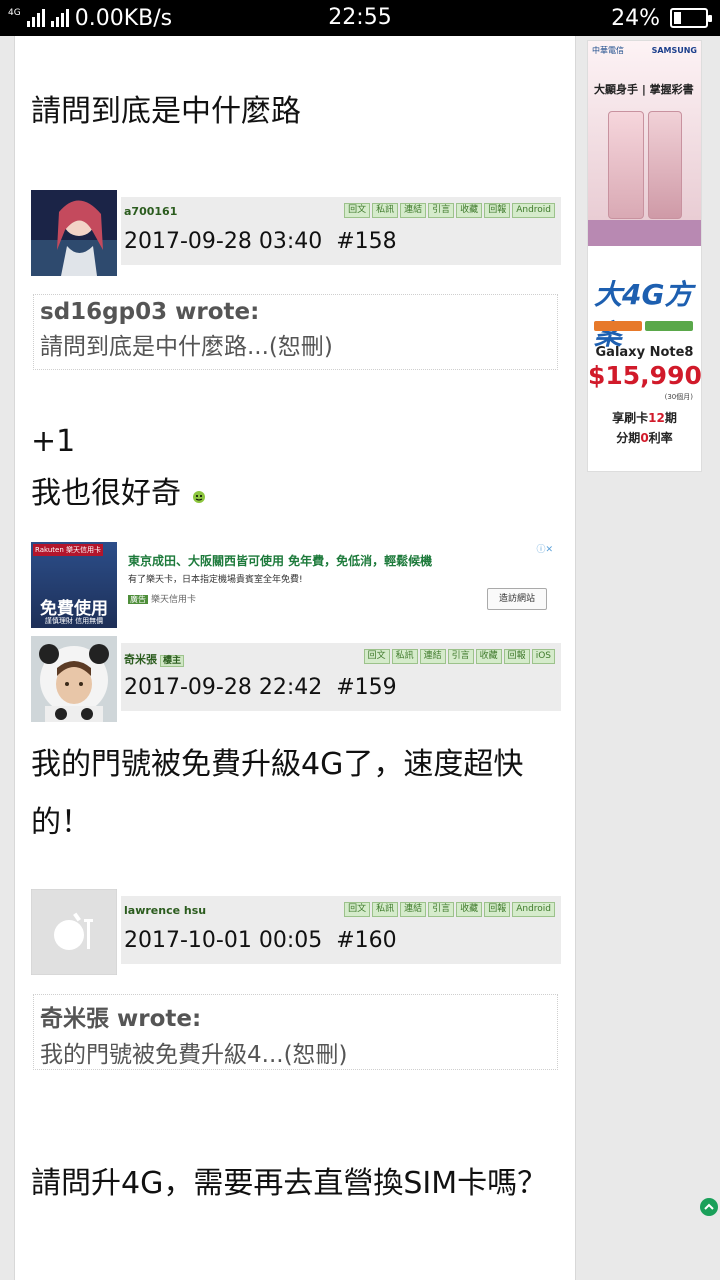  Describe the element at coordinates (544, 548) in the screenshot. I see `ad-close-icon: ⓘ✕` at that location.